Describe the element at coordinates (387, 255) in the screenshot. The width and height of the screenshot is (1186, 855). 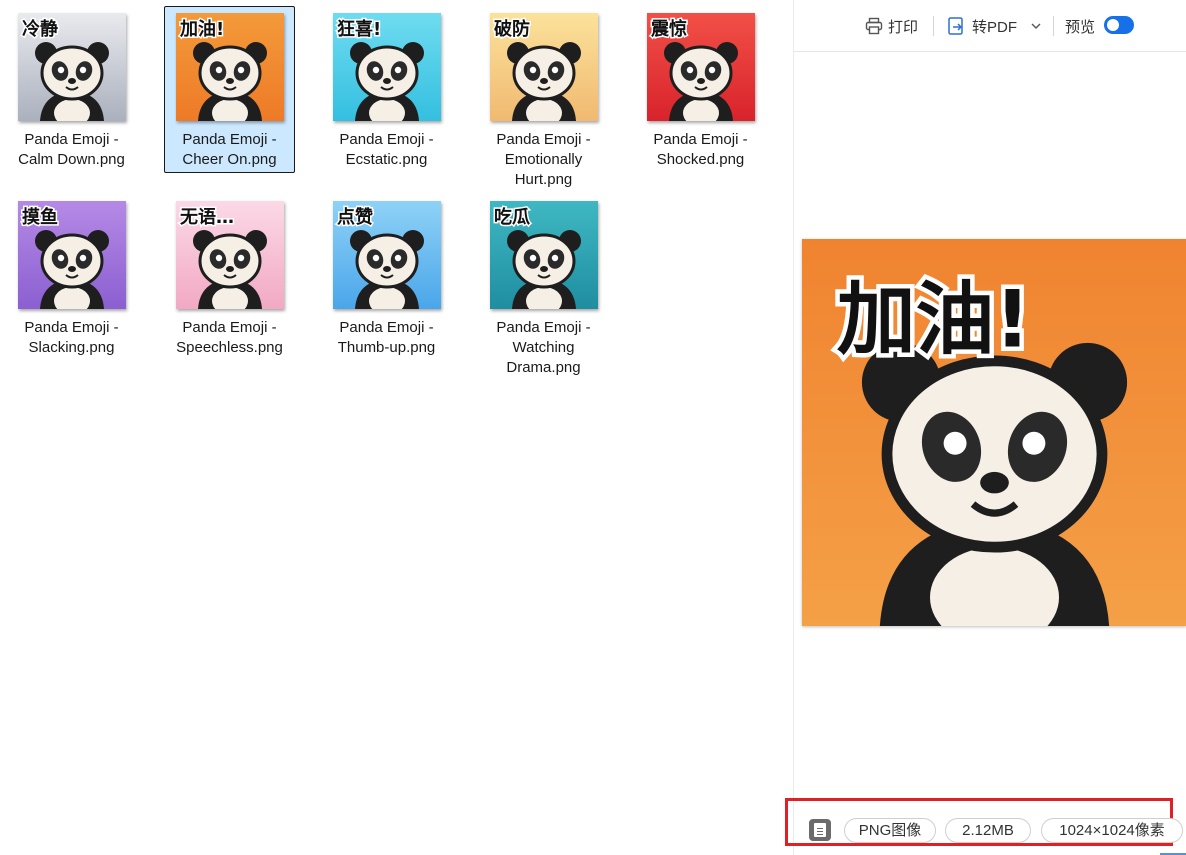
I see `file-thumbnail: 点赞` at that location.